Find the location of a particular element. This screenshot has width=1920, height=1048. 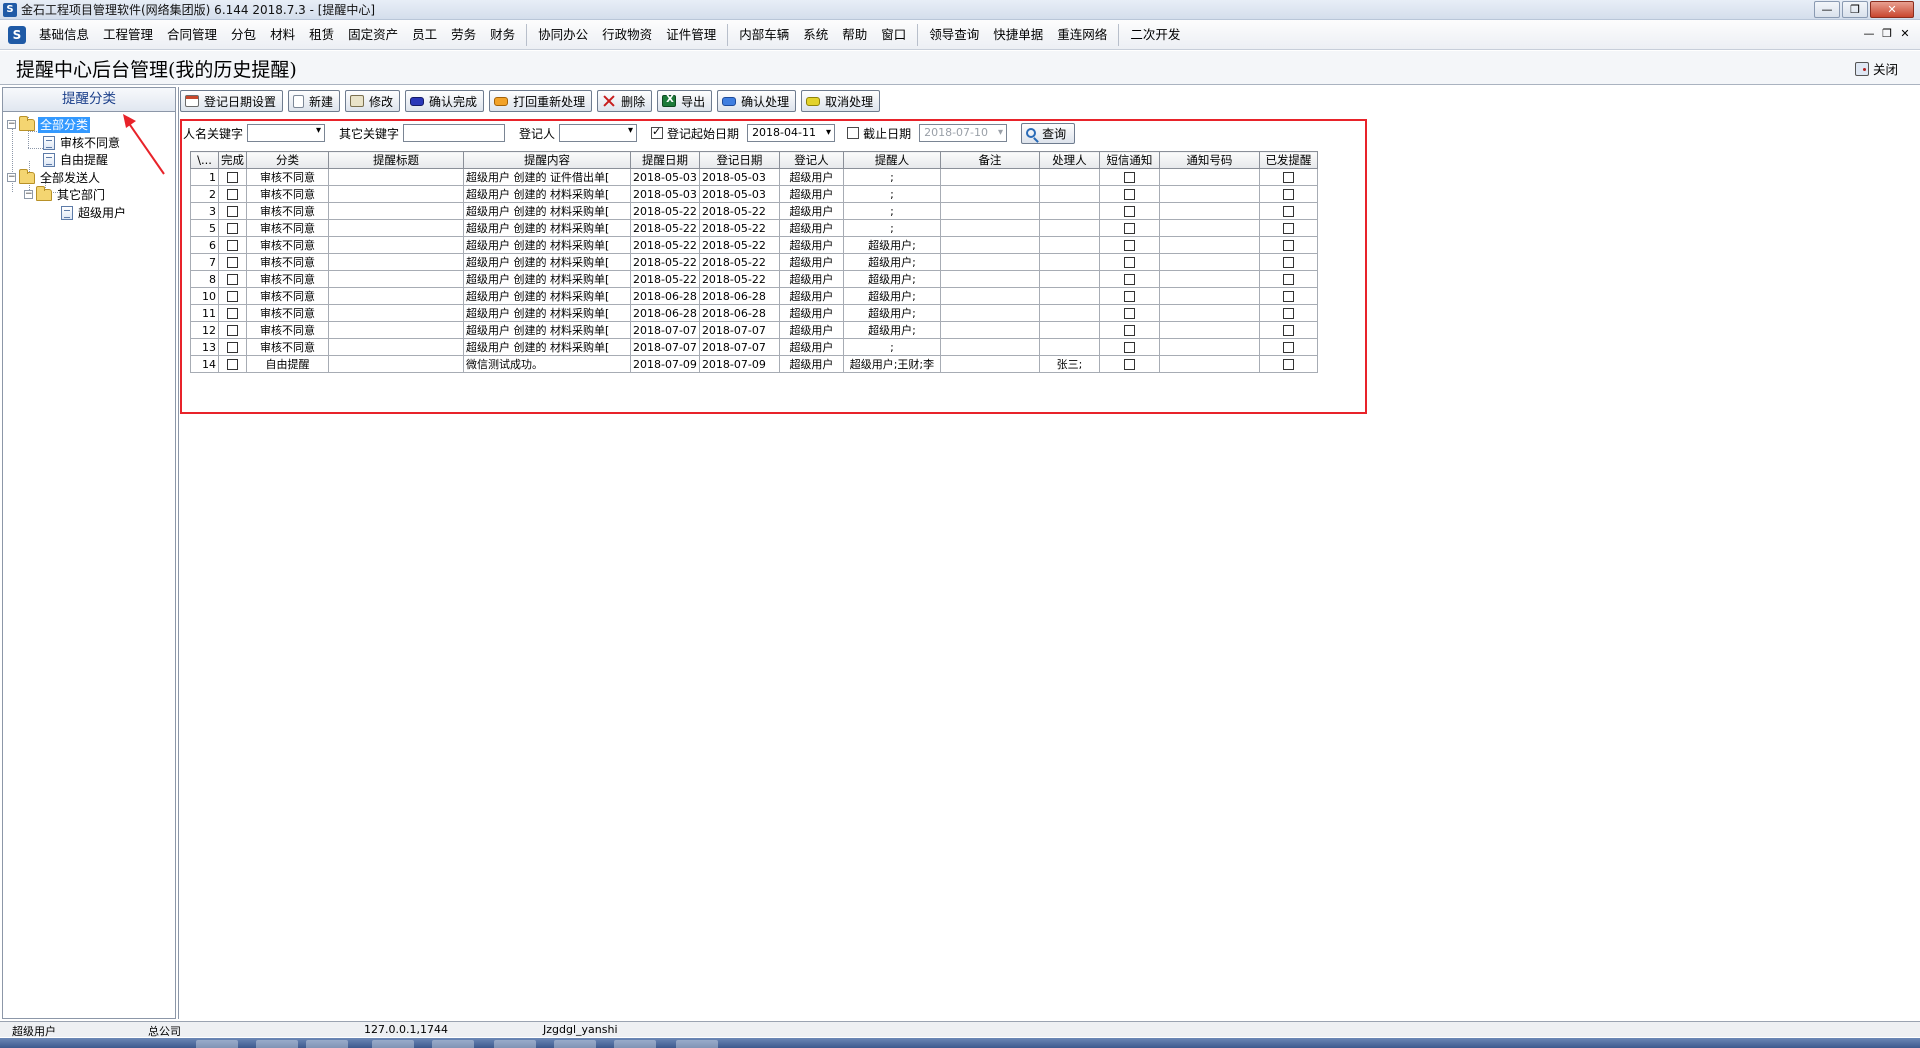

row-number-cell: 14 is located at coordinates (204, 364).